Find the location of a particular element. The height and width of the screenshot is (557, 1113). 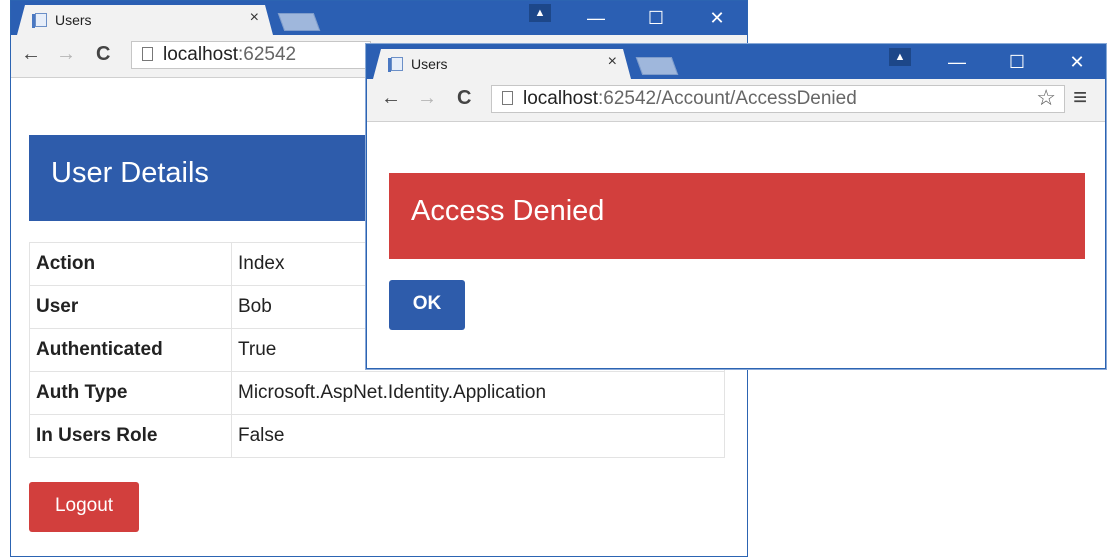

bookmark-star-icon: ☆ is located at coordinates (1046, 98).